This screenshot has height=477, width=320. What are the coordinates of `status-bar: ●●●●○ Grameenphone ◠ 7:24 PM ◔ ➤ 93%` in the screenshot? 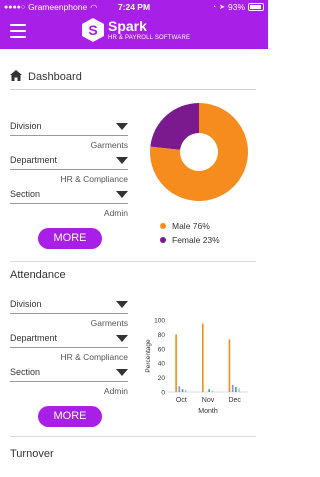 It's located at (134, 7).